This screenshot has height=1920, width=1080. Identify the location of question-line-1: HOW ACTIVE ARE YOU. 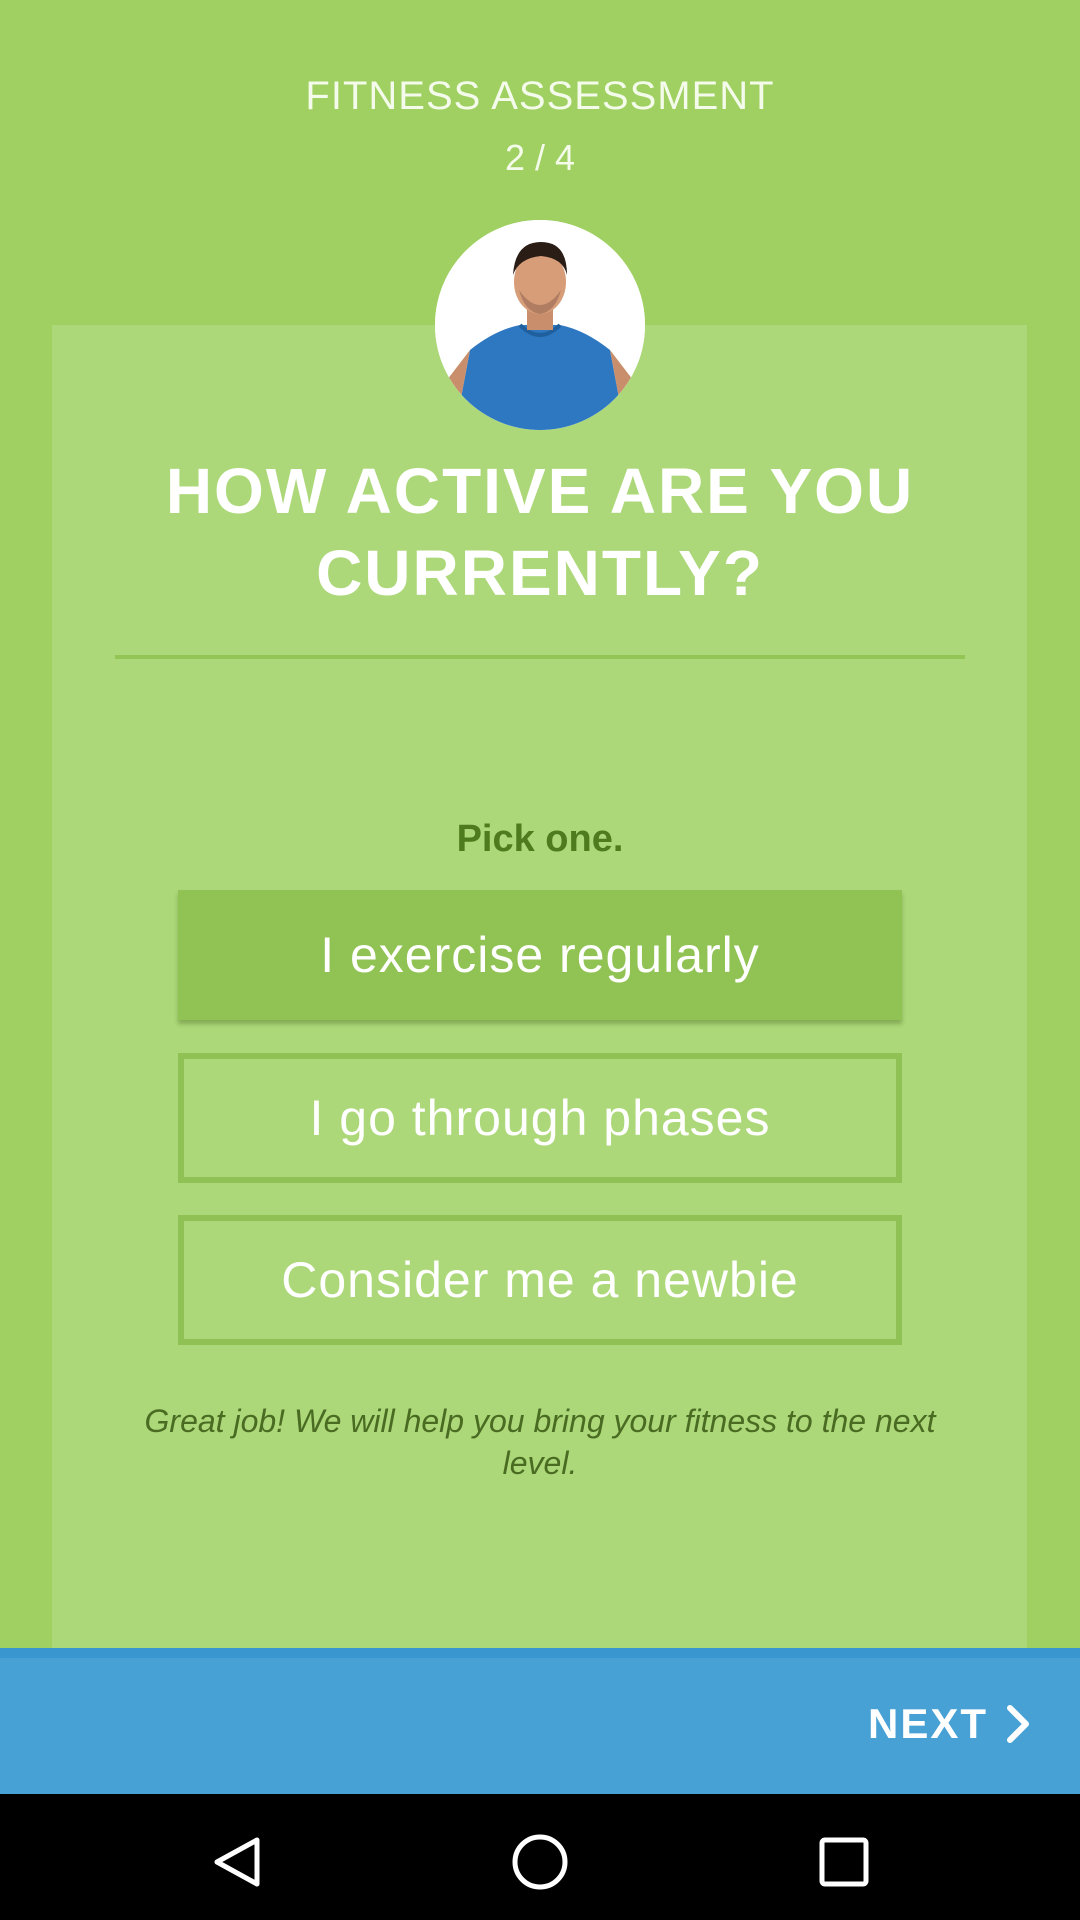
(540, 491).